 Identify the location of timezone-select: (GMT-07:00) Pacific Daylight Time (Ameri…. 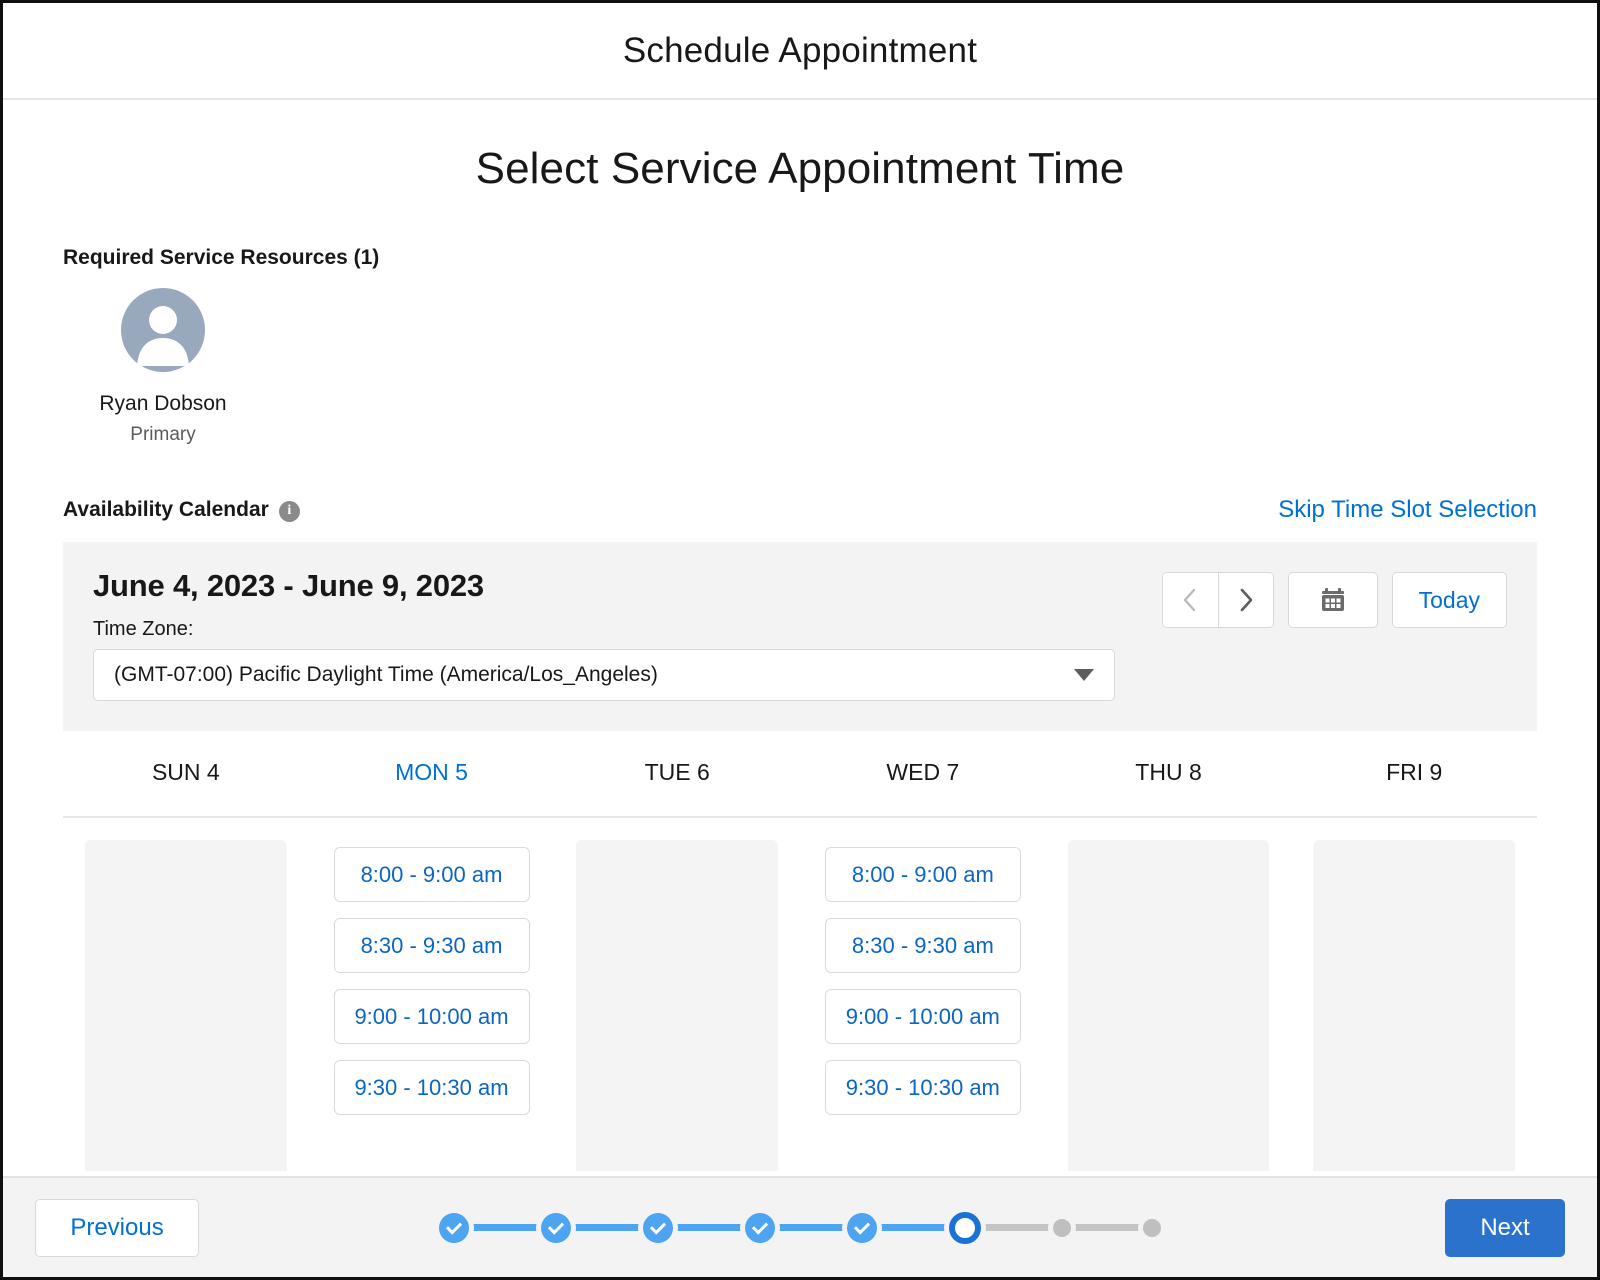
(604, 675).